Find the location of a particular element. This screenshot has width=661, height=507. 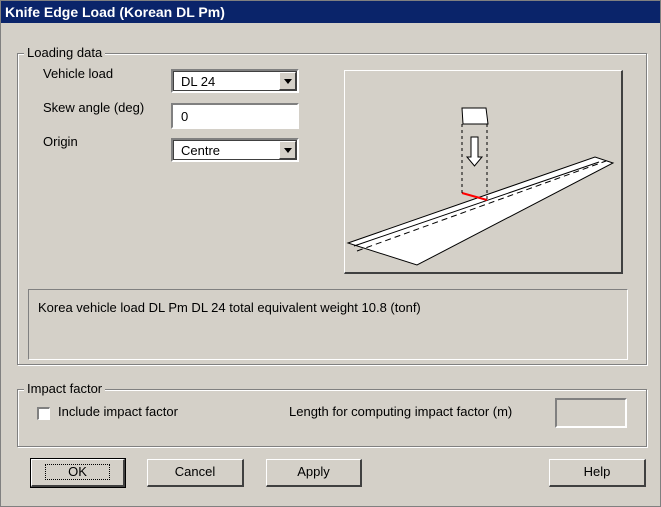

origin-select: Centre is located at coordinates (235, 150).